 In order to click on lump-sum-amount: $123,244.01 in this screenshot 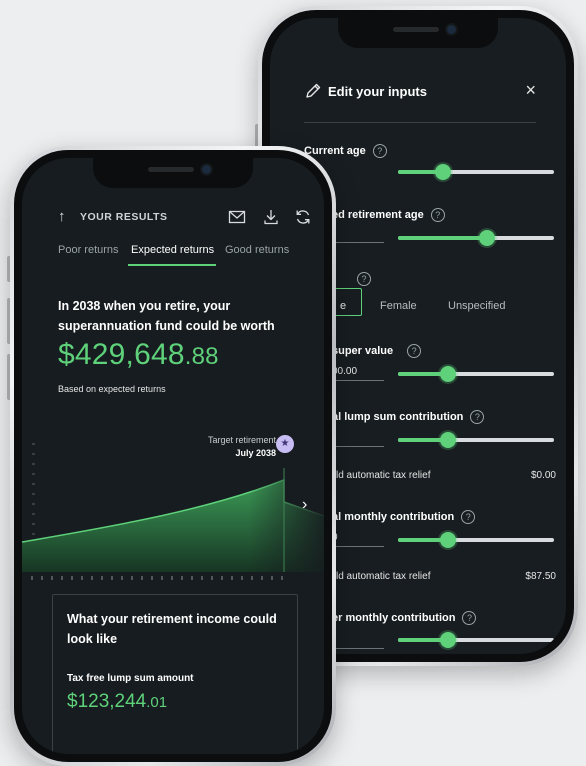, I will do `click(117, 702)`.